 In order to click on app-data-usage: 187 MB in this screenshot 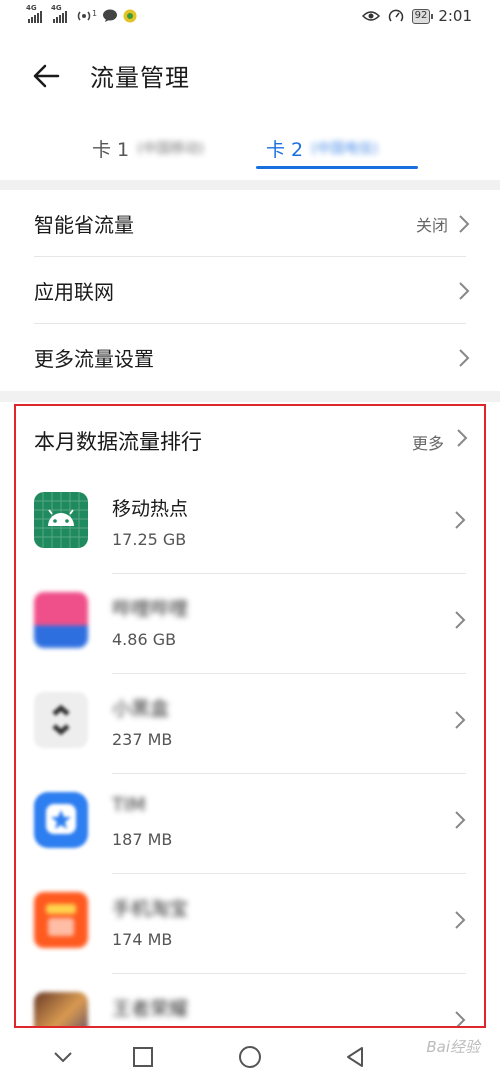, I will do `click(142, 839)`.